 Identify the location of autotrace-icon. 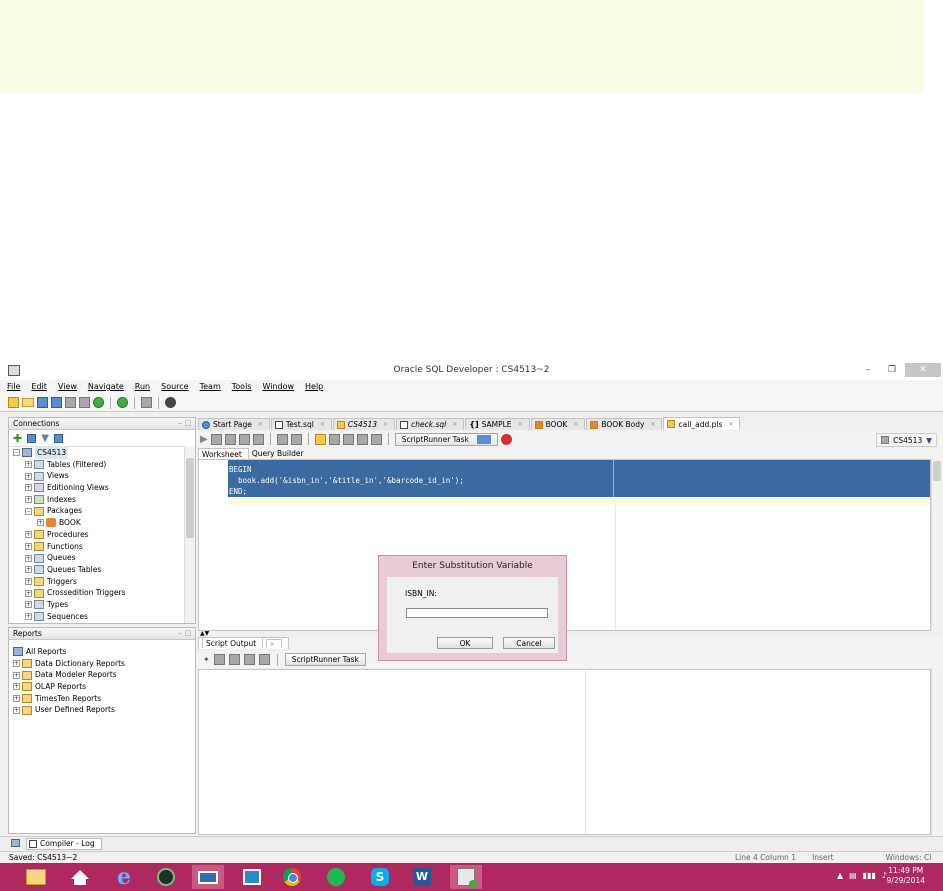
(258, 439).